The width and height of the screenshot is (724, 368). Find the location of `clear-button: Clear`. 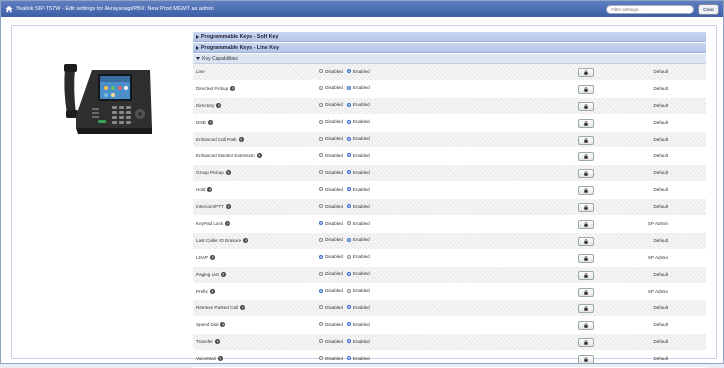

clear-button: Clear is located at coordinates (708, 9).